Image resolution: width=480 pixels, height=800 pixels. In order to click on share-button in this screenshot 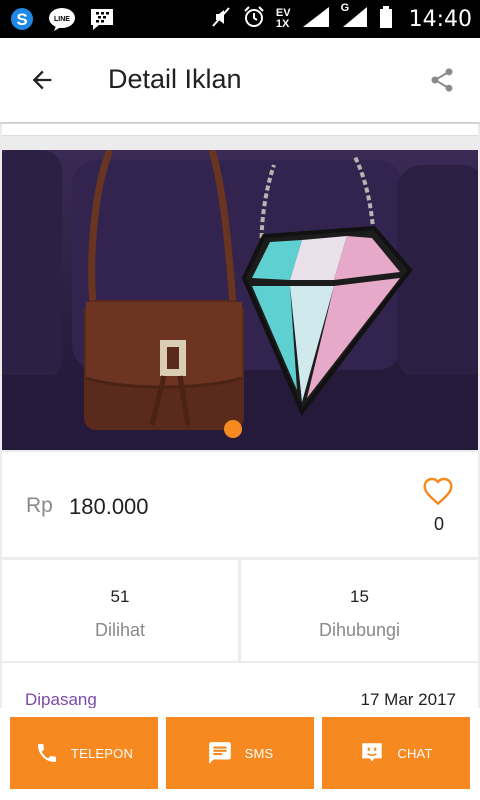, I will do `click(442, 80)`.